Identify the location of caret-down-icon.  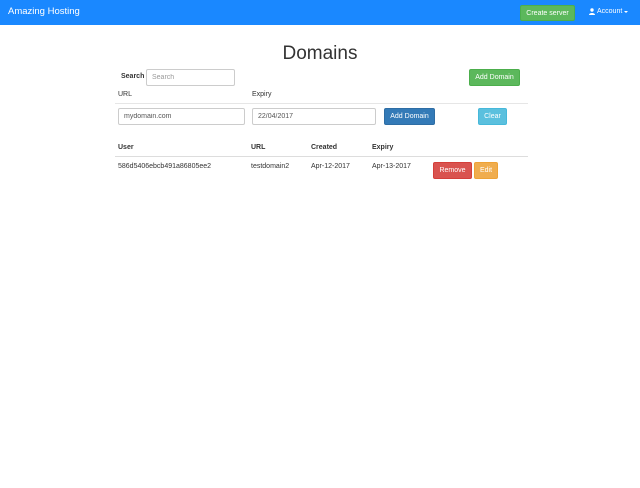
(626, 11).